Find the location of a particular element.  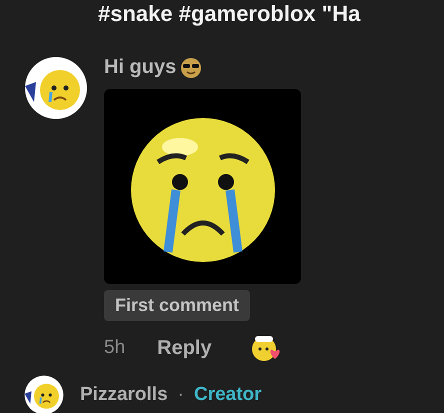

video-caption: #snake #gameroblox "Ha is located at coordinates (229, 13).